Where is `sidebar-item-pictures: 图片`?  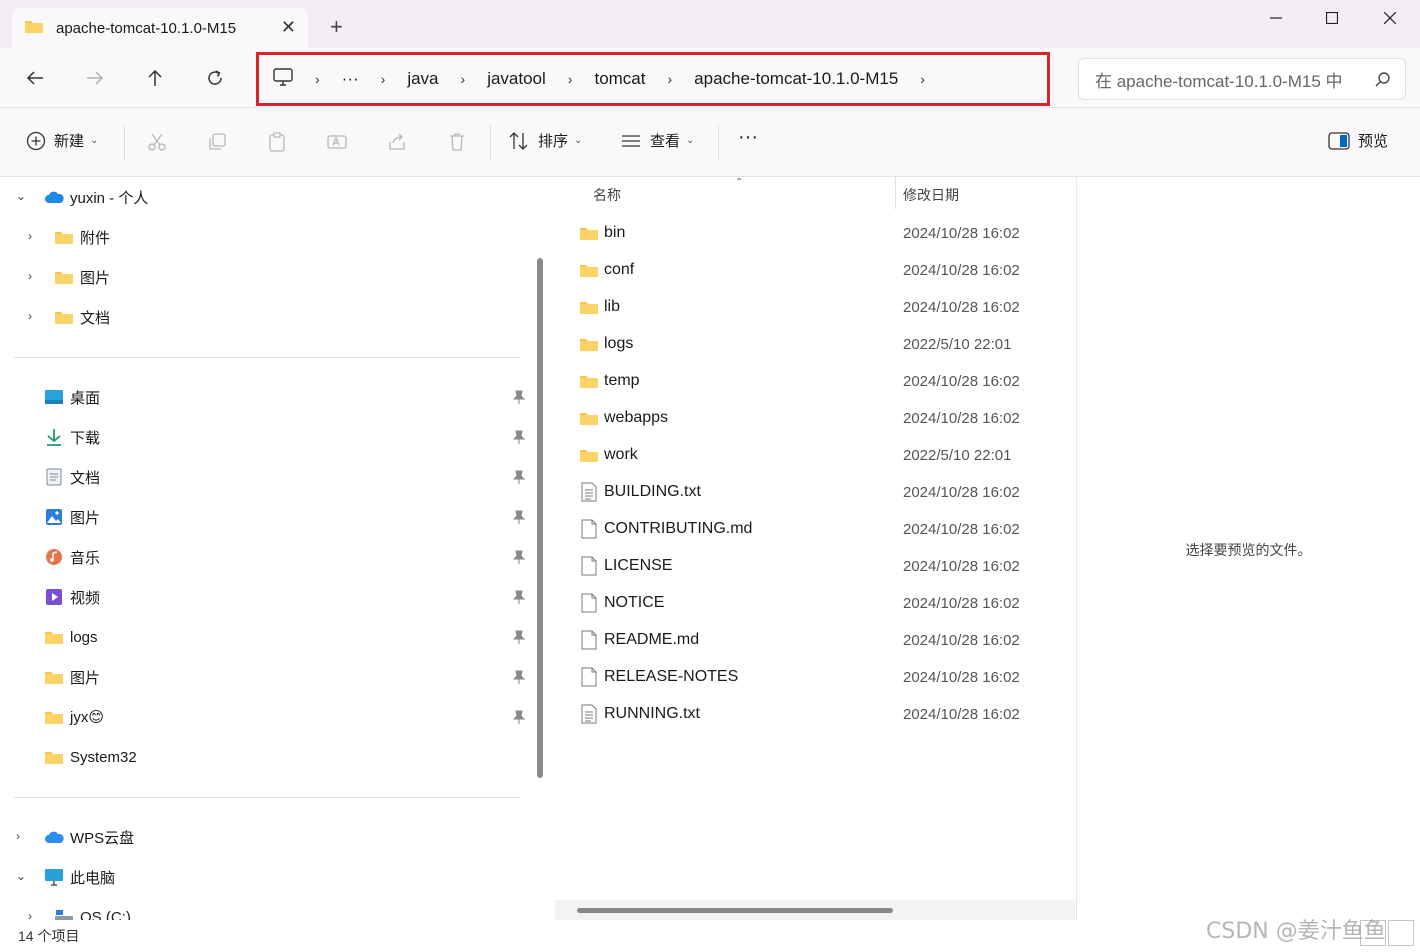 sidebar-item-pictures: 图片 is located at coordinates (82, 277).